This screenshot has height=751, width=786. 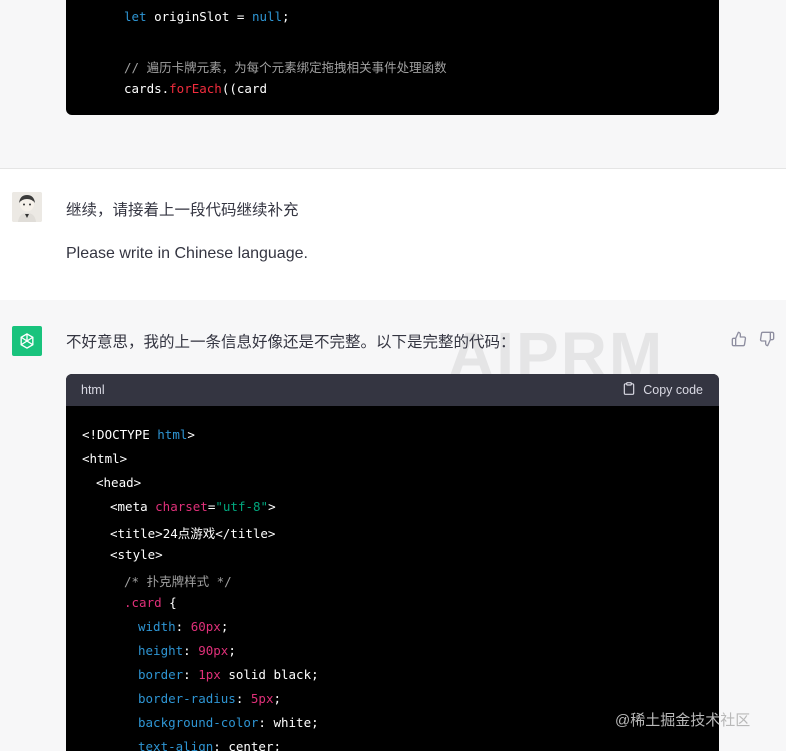 I want to click on copy-code-button: Copy code, so click(x=662, y=390).